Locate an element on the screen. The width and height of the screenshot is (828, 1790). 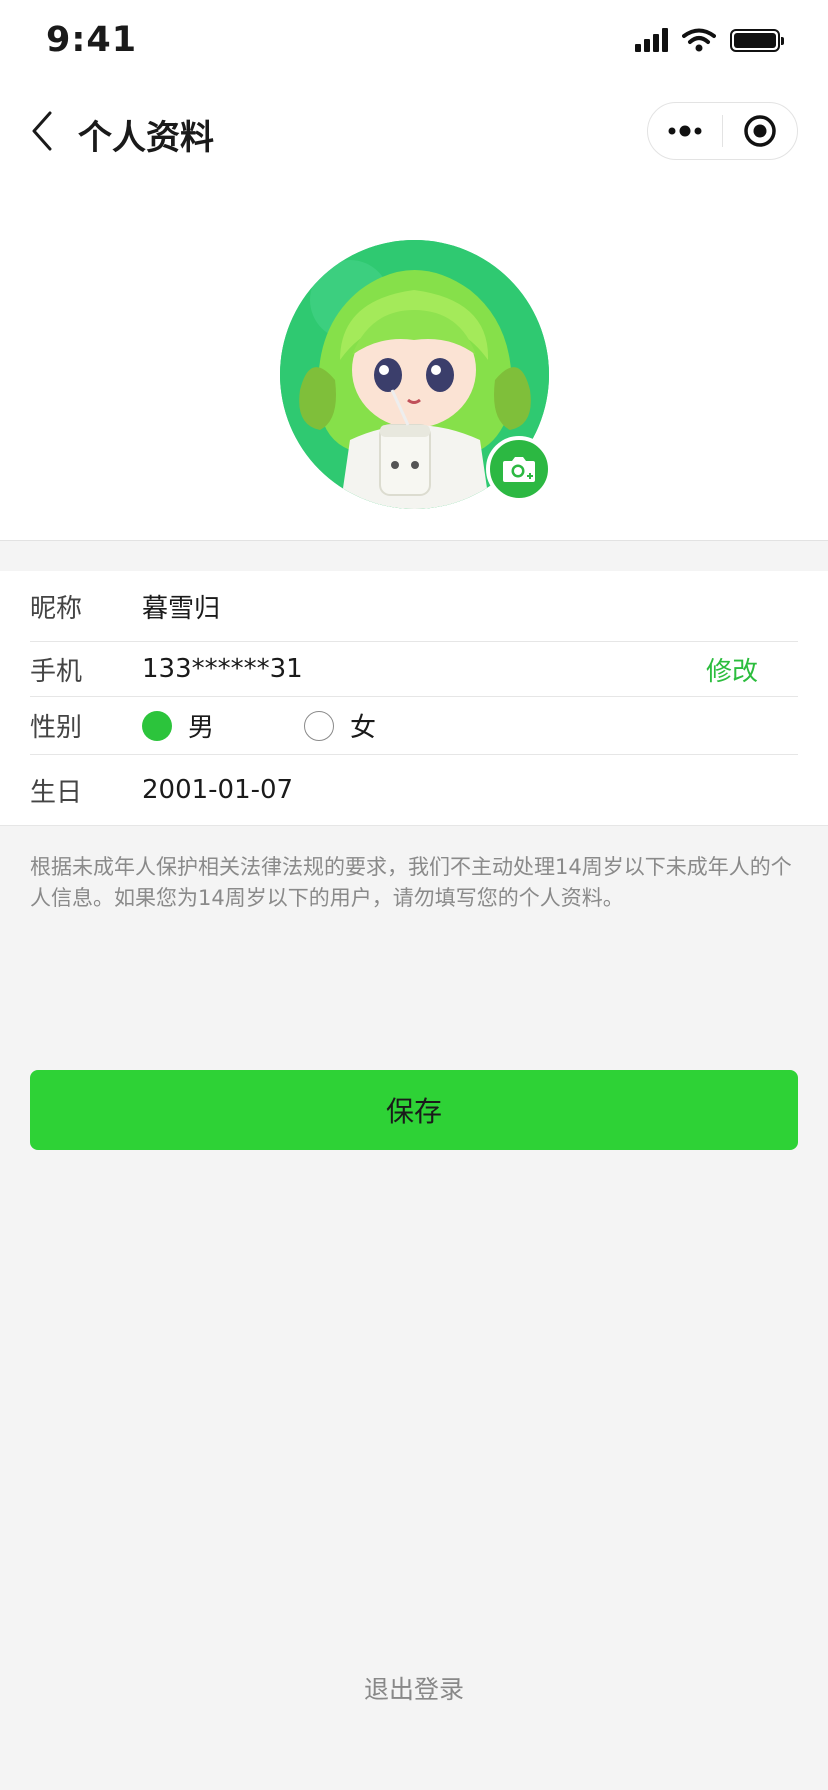
gender-label: 性别 is located at coordinates (56, 728).